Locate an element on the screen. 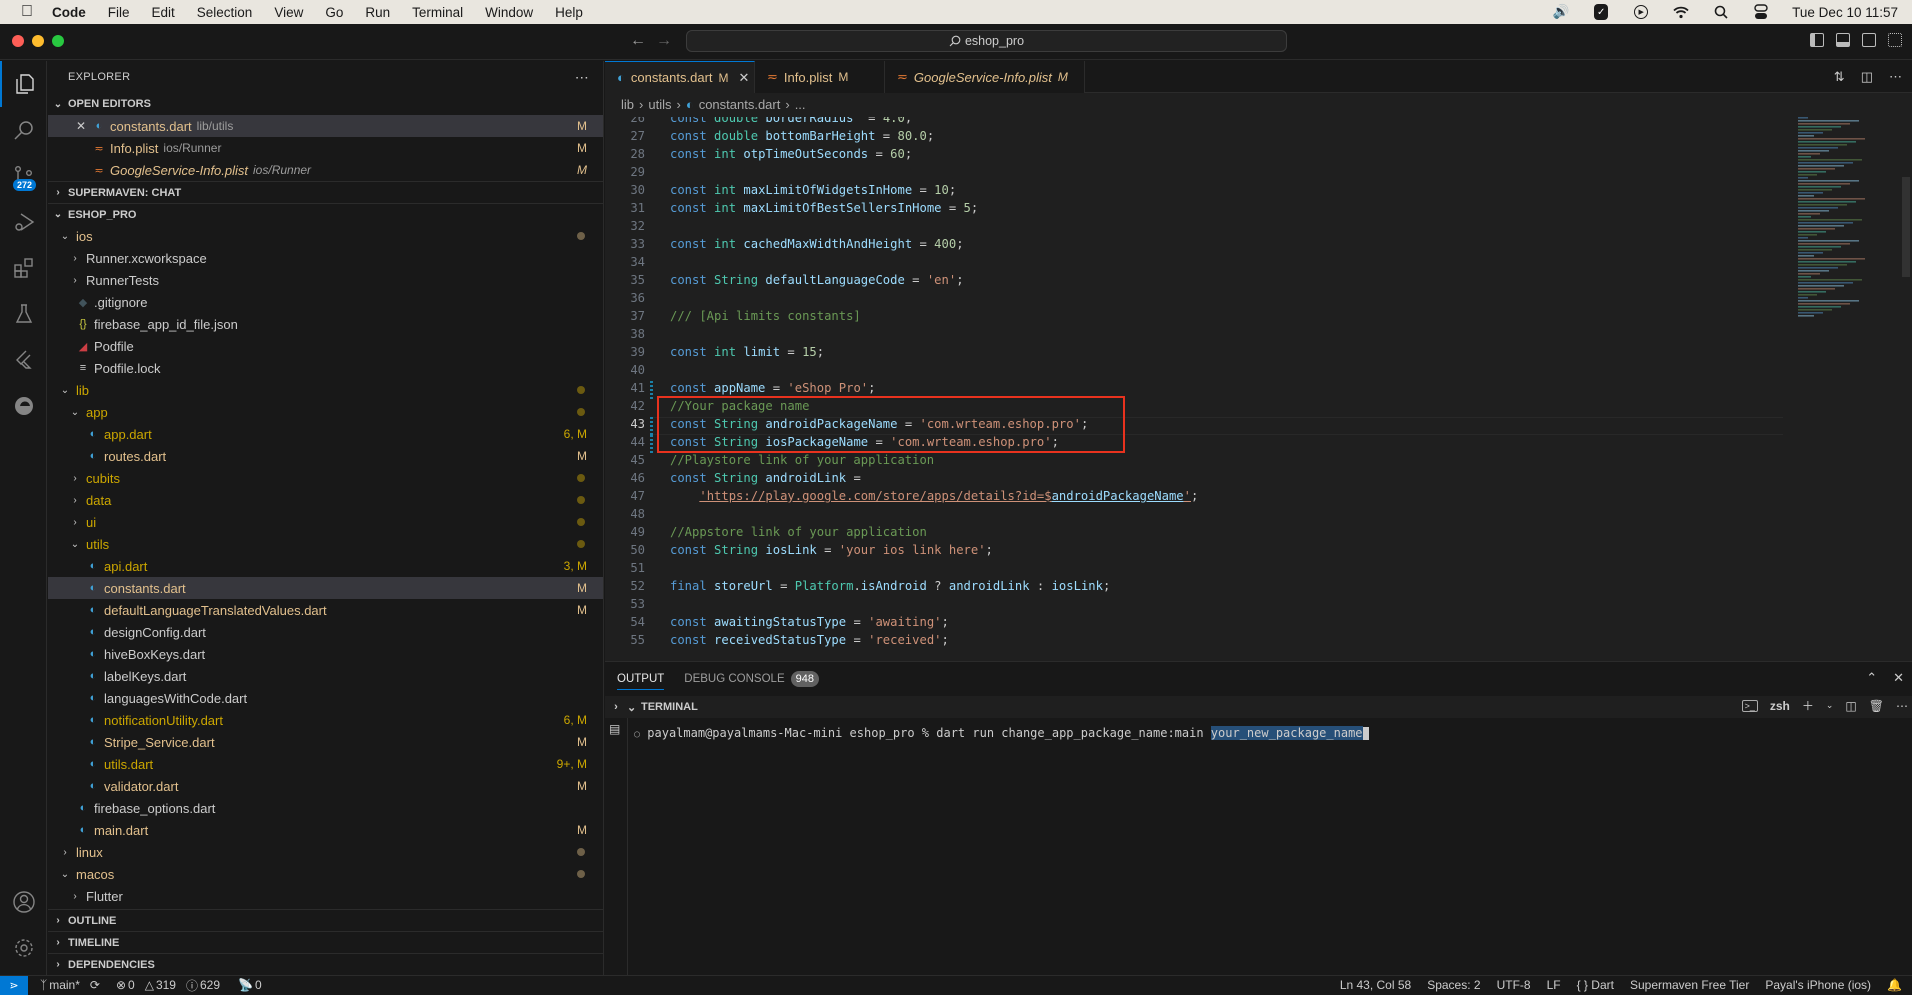 This screenshot has height=995, width=1912. file-item: ◐ constants.dart M is located at coordinates (325, 588).